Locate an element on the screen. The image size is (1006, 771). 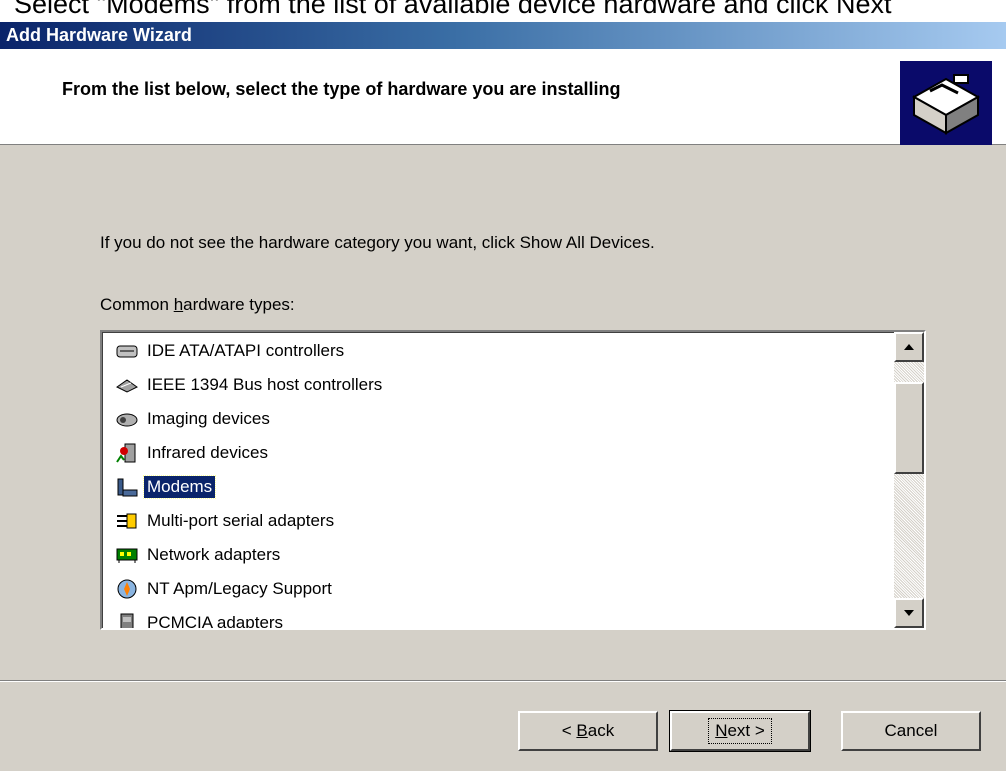
list-label: Common hardware types: is located at coordinates (197, 305).